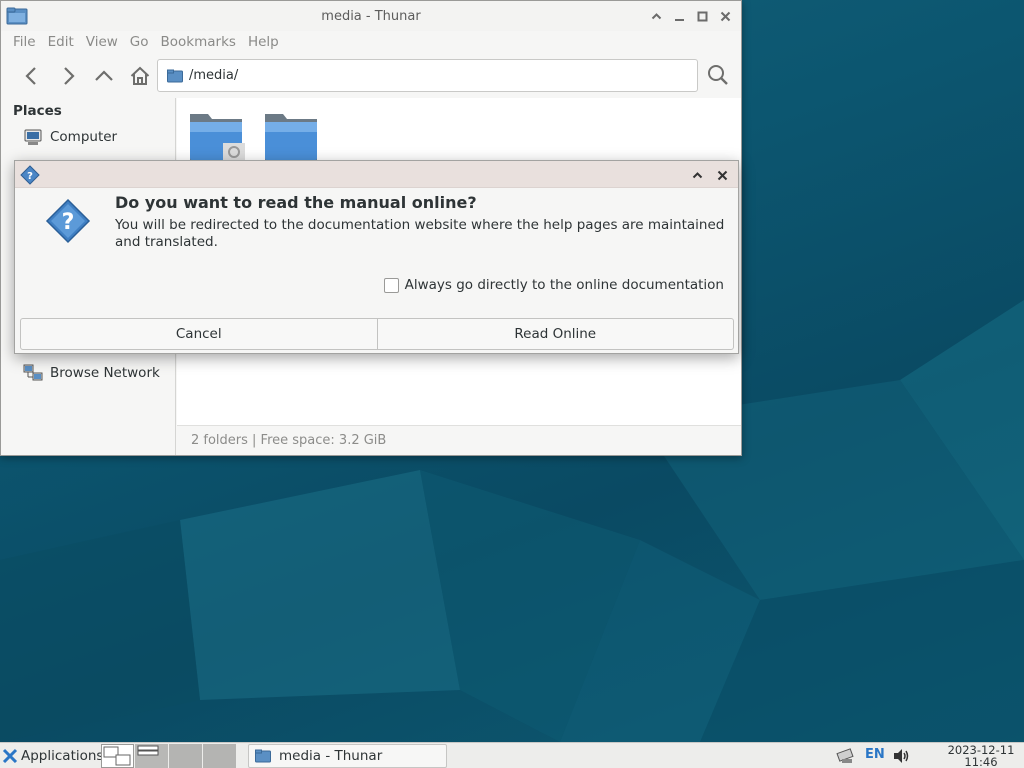 Image resolution: width=1024 pixels, height=768 pixels. I want to click on checkbox-box, so click(391, 285).